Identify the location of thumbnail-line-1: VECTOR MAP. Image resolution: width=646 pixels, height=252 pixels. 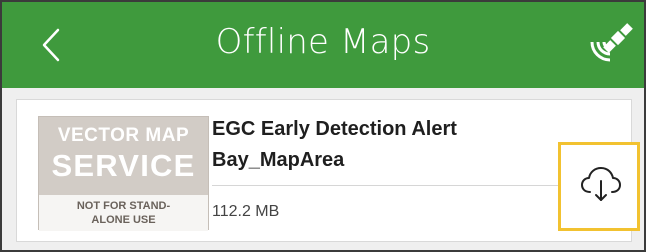
(123, 135).